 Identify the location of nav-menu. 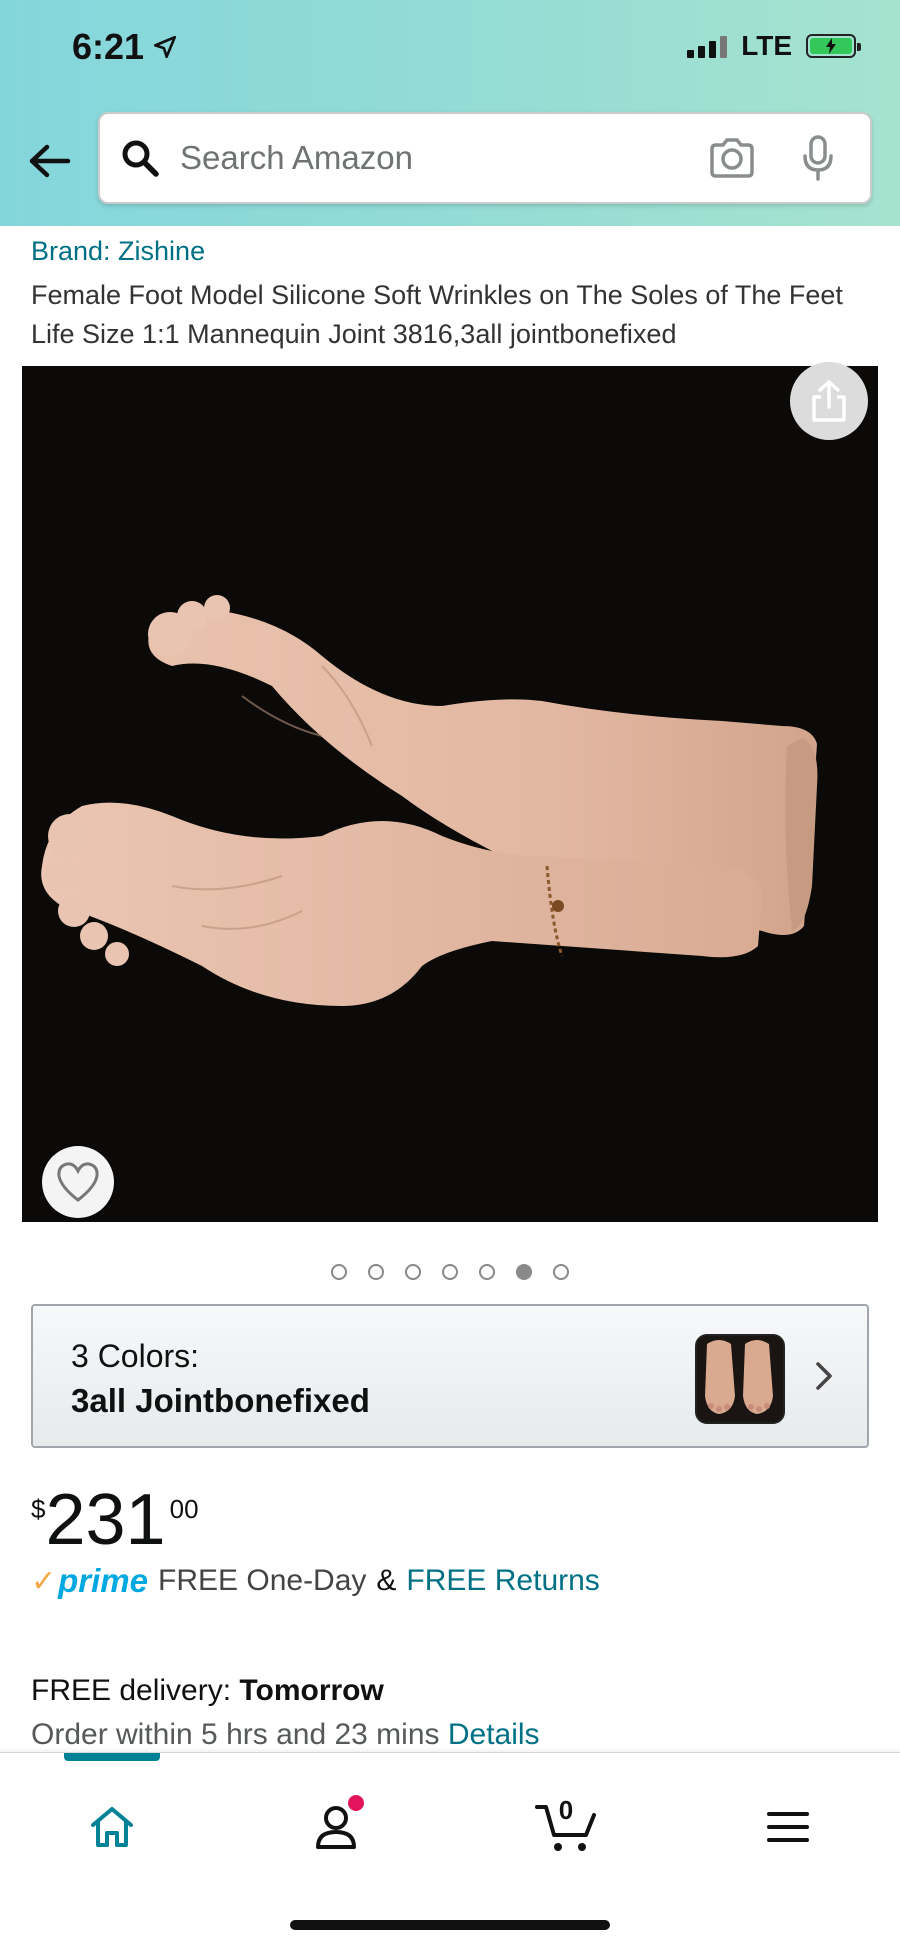
(788, 1827).